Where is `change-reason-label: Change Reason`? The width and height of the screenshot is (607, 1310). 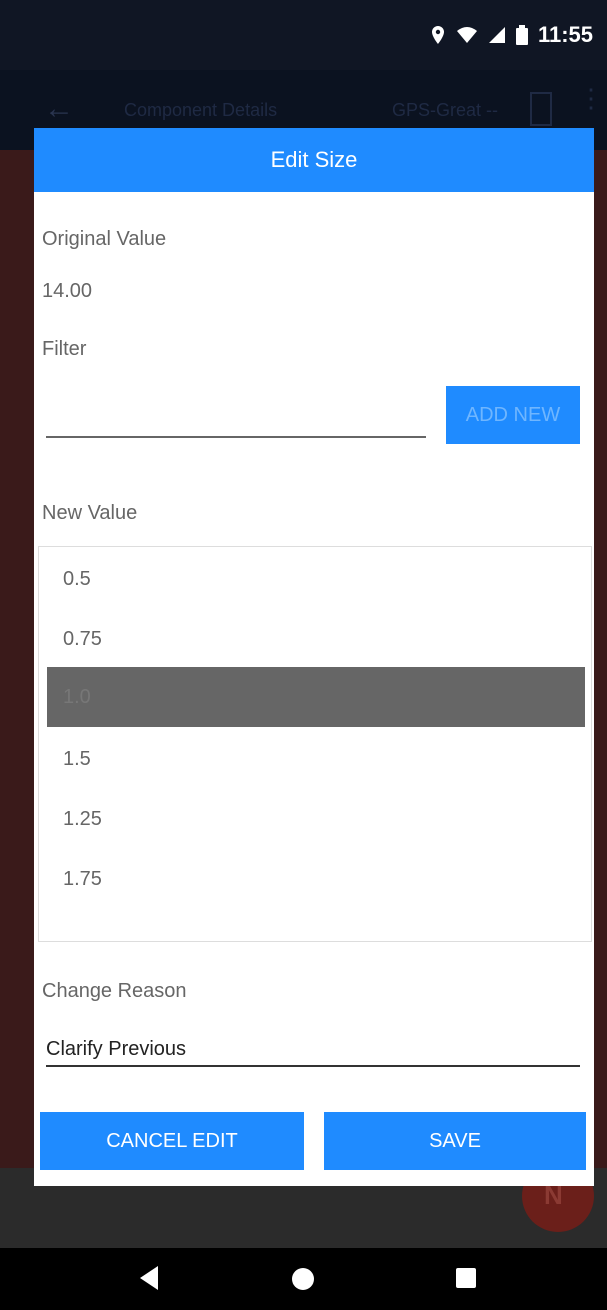 change-reason-label: Change Reason is located at coordinates (114, 991).